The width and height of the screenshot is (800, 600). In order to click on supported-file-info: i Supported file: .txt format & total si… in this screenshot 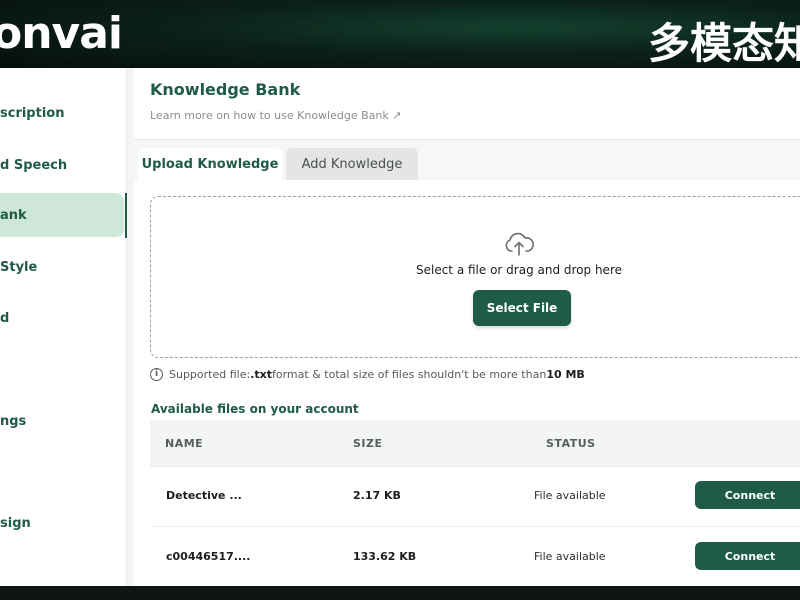, I will do `click(367, 374)`.